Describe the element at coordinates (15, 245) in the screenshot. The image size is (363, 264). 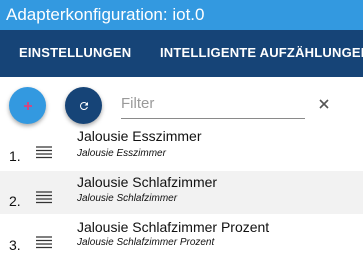
I see `item-number: 3.` at that location.